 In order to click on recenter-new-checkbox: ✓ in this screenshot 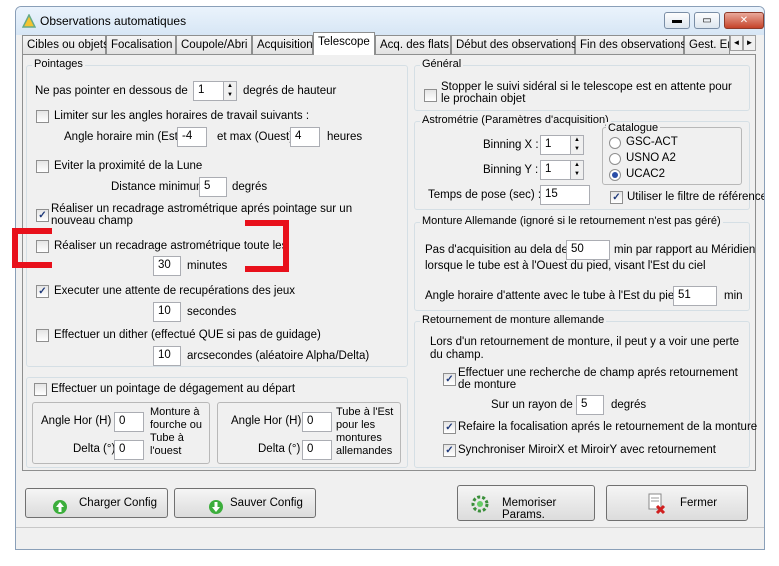, I will do `click(42, 215)`.